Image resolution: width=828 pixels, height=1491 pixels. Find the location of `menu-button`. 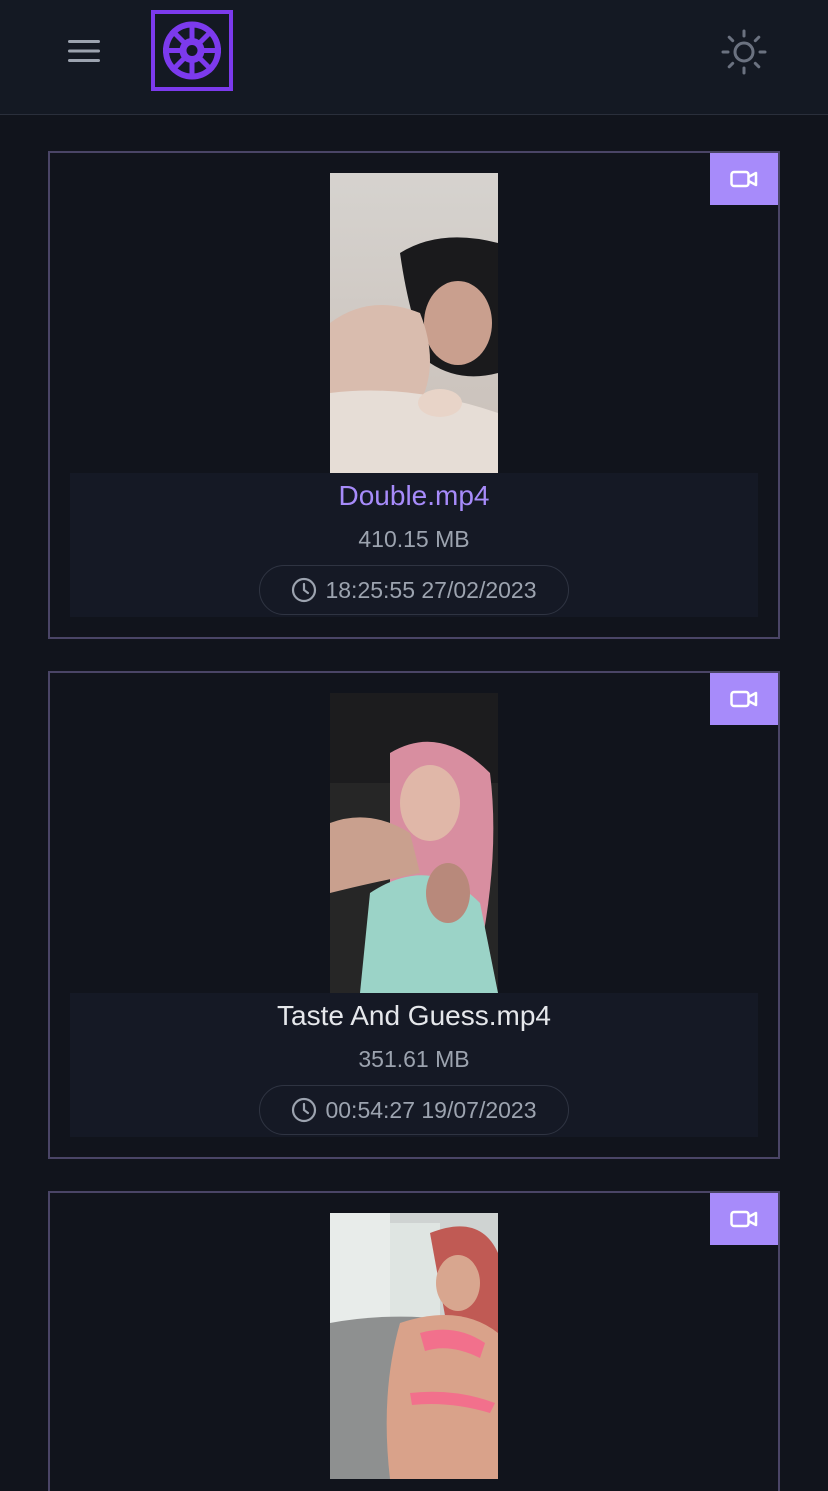

menu-button is located at coordinates (84, 51).